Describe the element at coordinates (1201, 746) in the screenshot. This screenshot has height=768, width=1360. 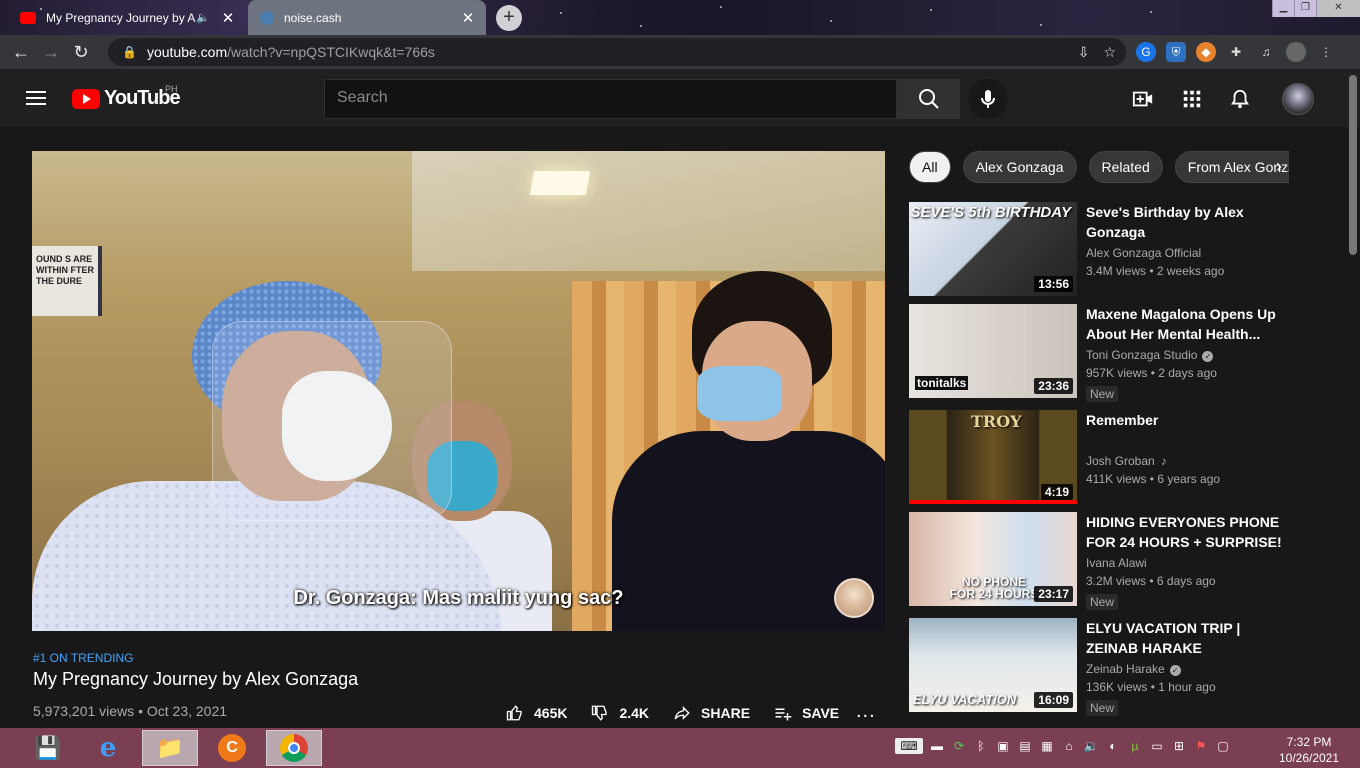
I see `flag-icon: ⚑` at that location.